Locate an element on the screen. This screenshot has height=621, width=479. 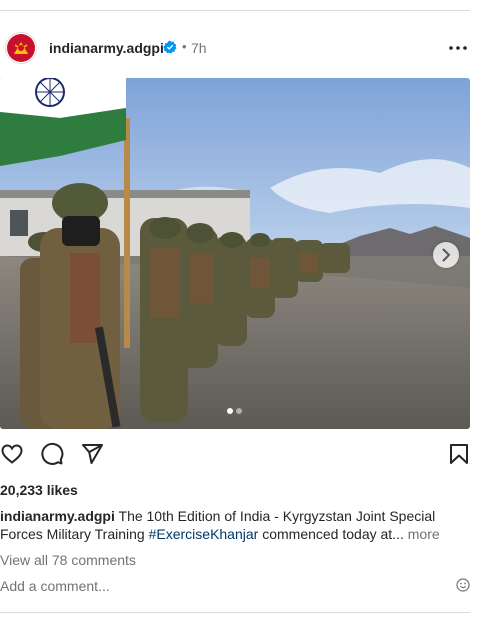
top-divider is located at coordinates (235, 10).